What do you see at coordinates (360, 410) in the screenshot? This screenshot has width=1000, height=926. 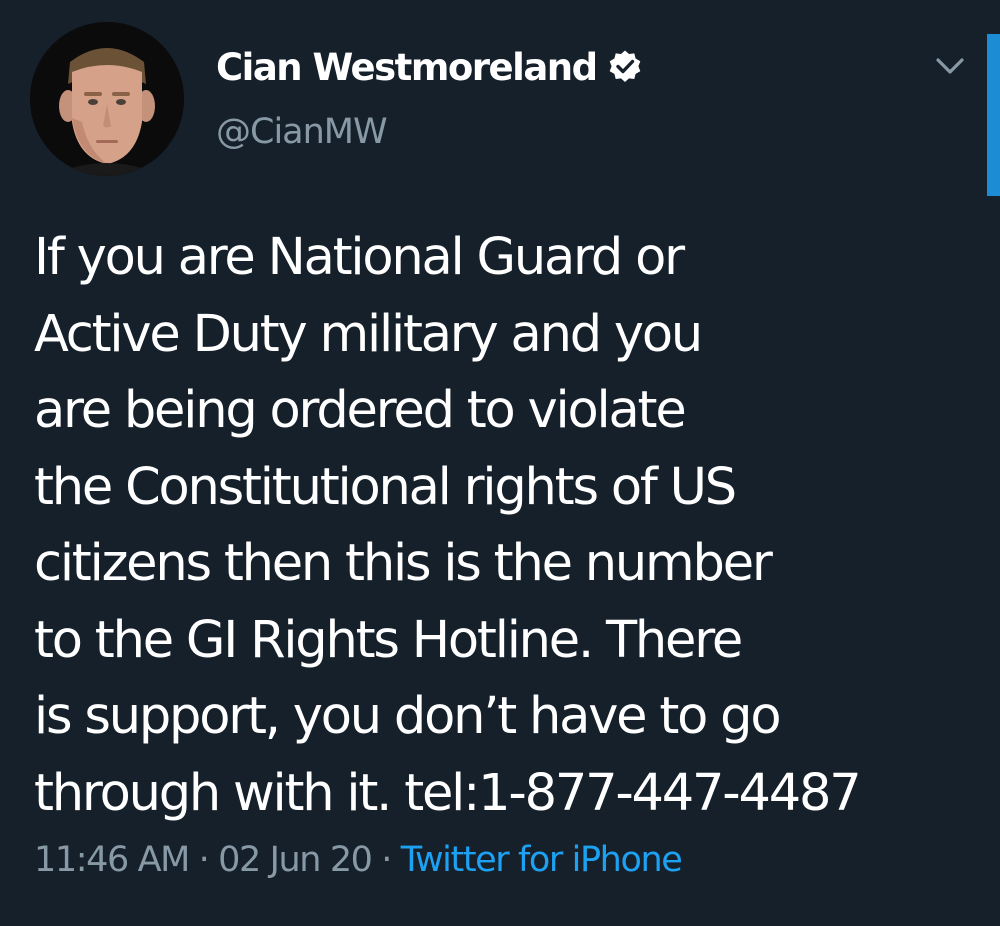 I see `tweet-text-line: are being ordered to violate` at bounding box center [360, 410].